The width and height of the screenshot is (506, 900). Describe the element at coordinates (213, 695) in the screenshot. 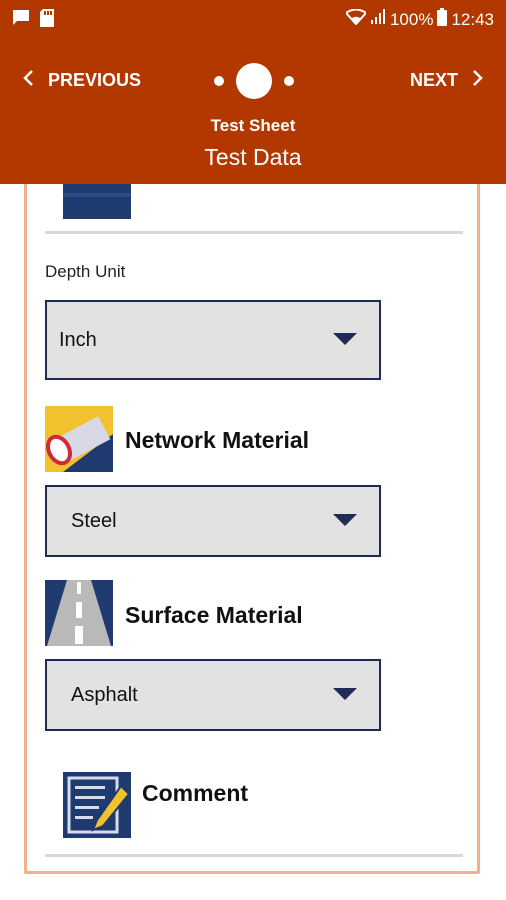

I see `surface-material-select: Asphalt` at that location.